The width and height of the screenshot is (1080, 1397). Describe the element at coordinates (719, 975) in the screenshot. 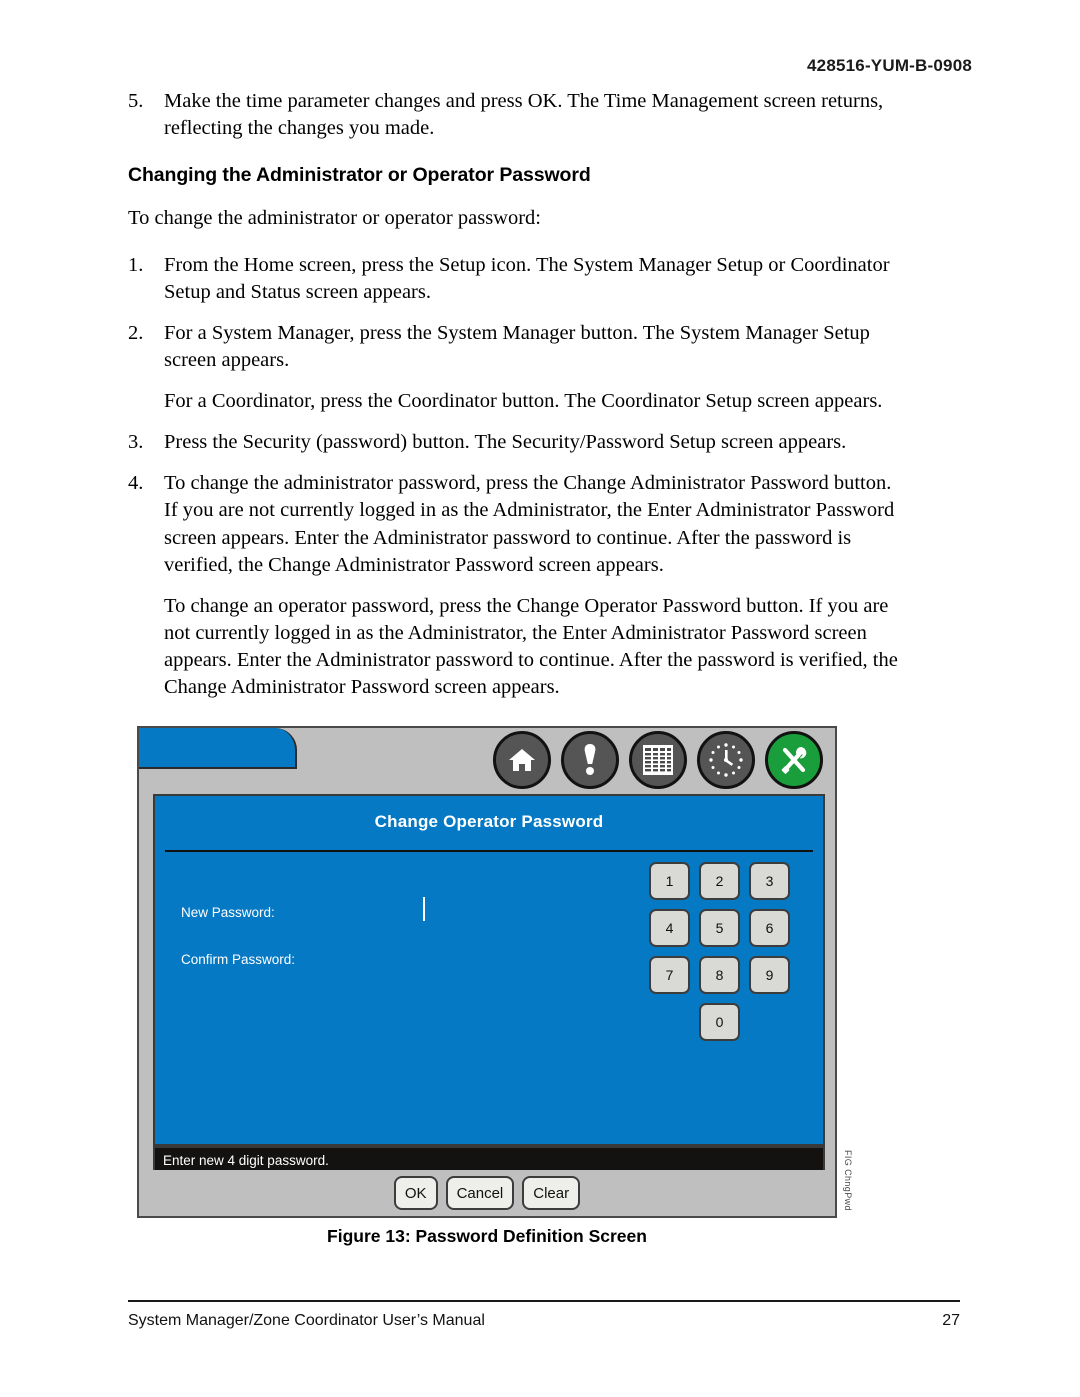

I see `keypad-key-8: 8` at that location.